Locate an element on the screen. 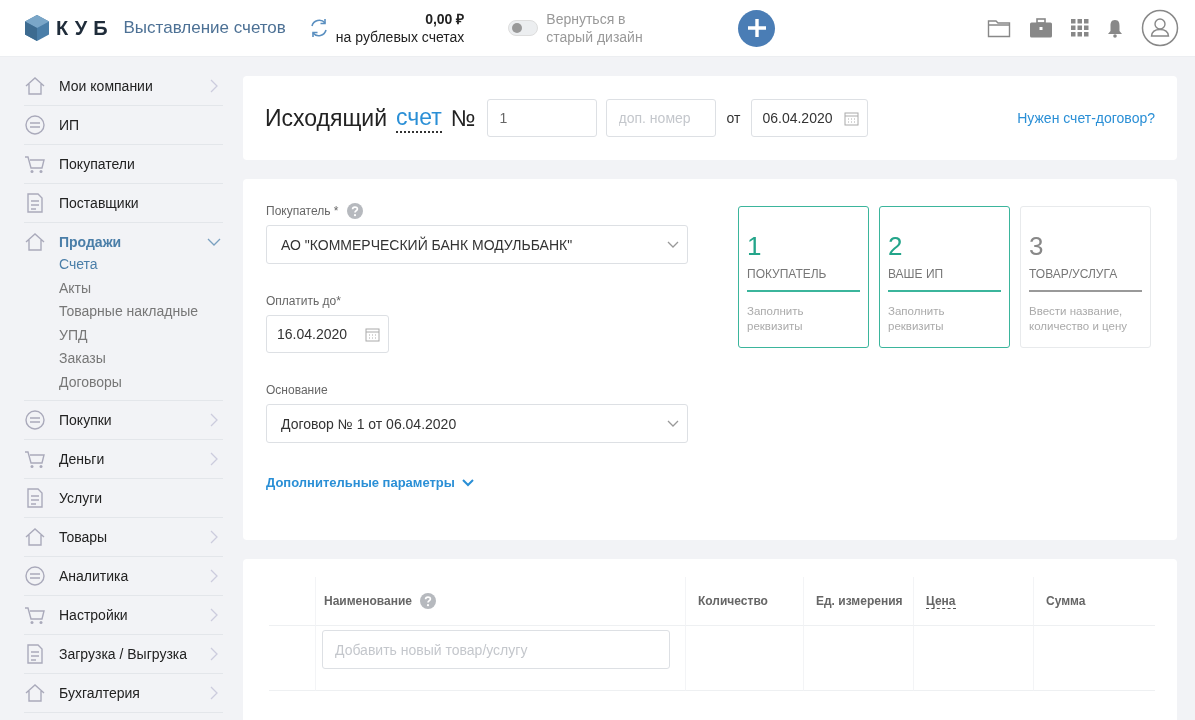 Image resolution: width=1195 pixels, height=720 pixels. plus-icon is located at coordinates (756, 28).